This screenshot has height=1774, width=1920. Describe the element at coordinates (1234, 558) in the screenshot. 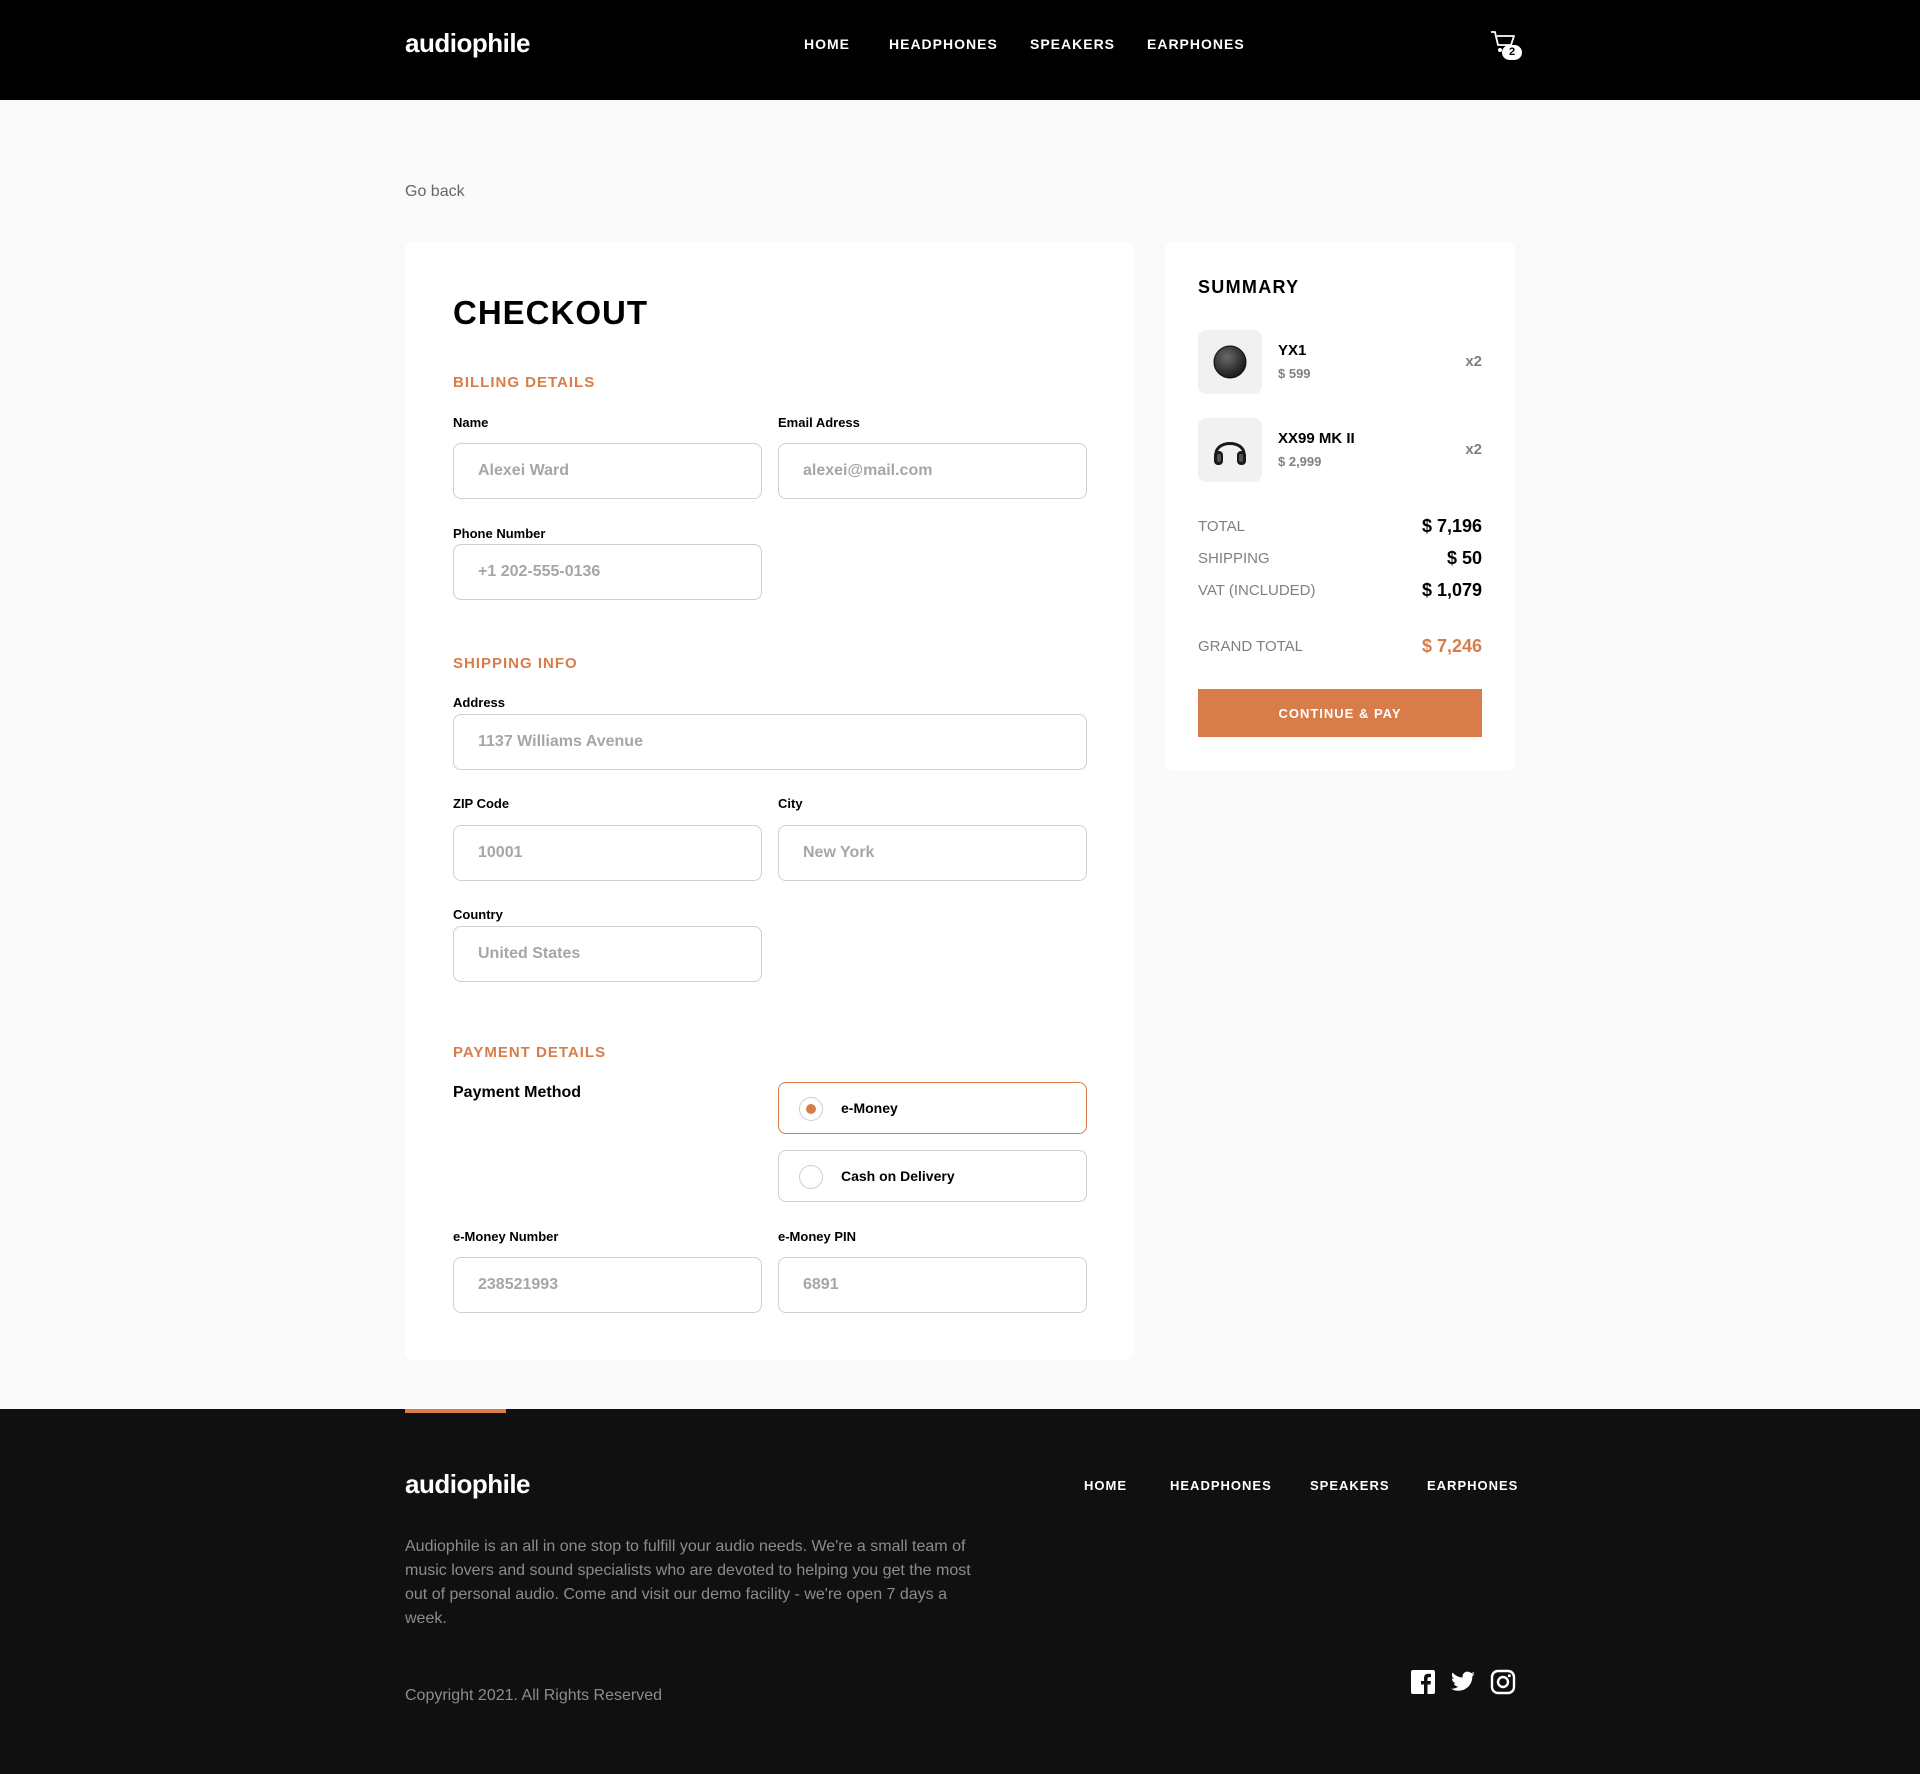

I see `shipping-label: SHIPPING` at that location.